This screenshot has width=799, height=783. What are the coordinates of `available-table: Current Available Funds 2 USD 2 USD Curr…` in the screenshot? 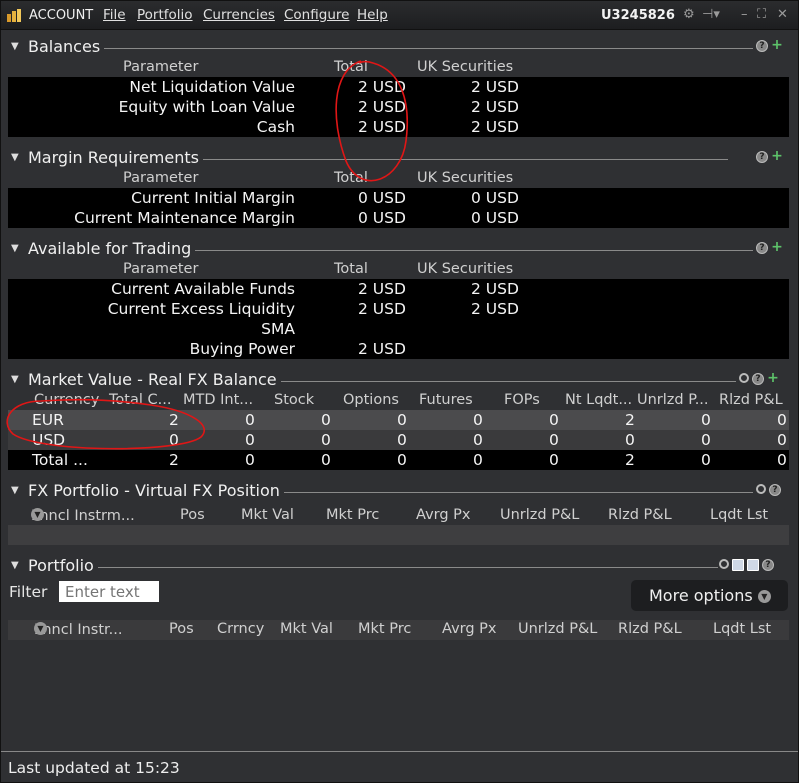 It's located at (398, 319).